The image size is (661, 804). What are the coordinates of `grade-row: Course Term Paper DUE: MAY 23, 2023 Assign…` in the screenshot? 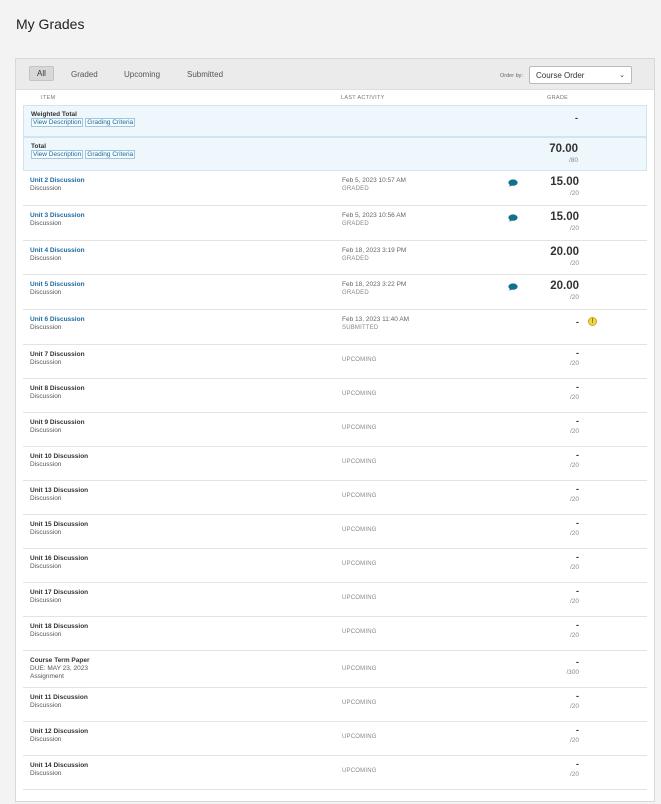 It's located at (335, 669).